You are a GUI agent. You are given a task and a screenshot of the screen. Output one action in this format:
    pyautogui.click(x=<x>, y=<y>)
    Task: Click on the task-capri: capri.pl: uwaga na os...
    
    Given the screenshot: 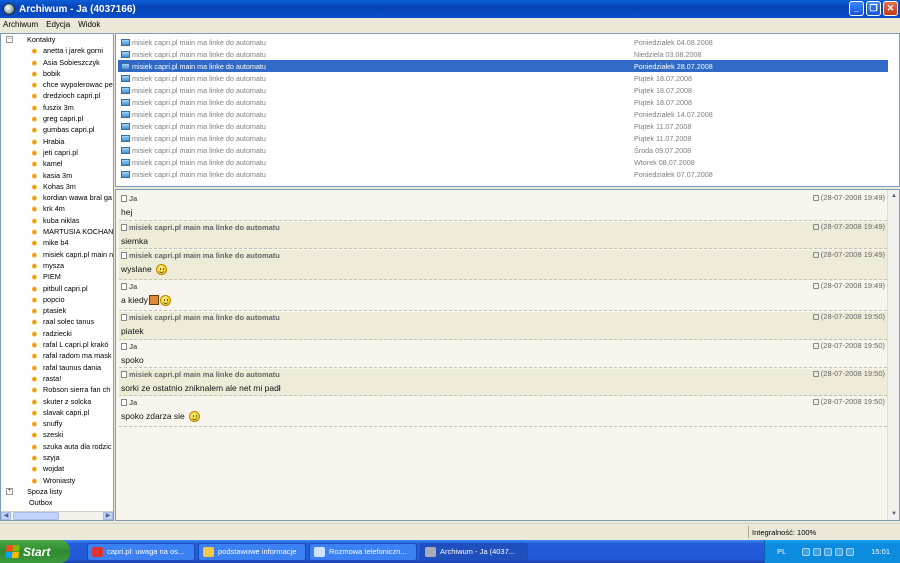 What is the action you would take?
    pyautogui.click(x=141, y=551)
    